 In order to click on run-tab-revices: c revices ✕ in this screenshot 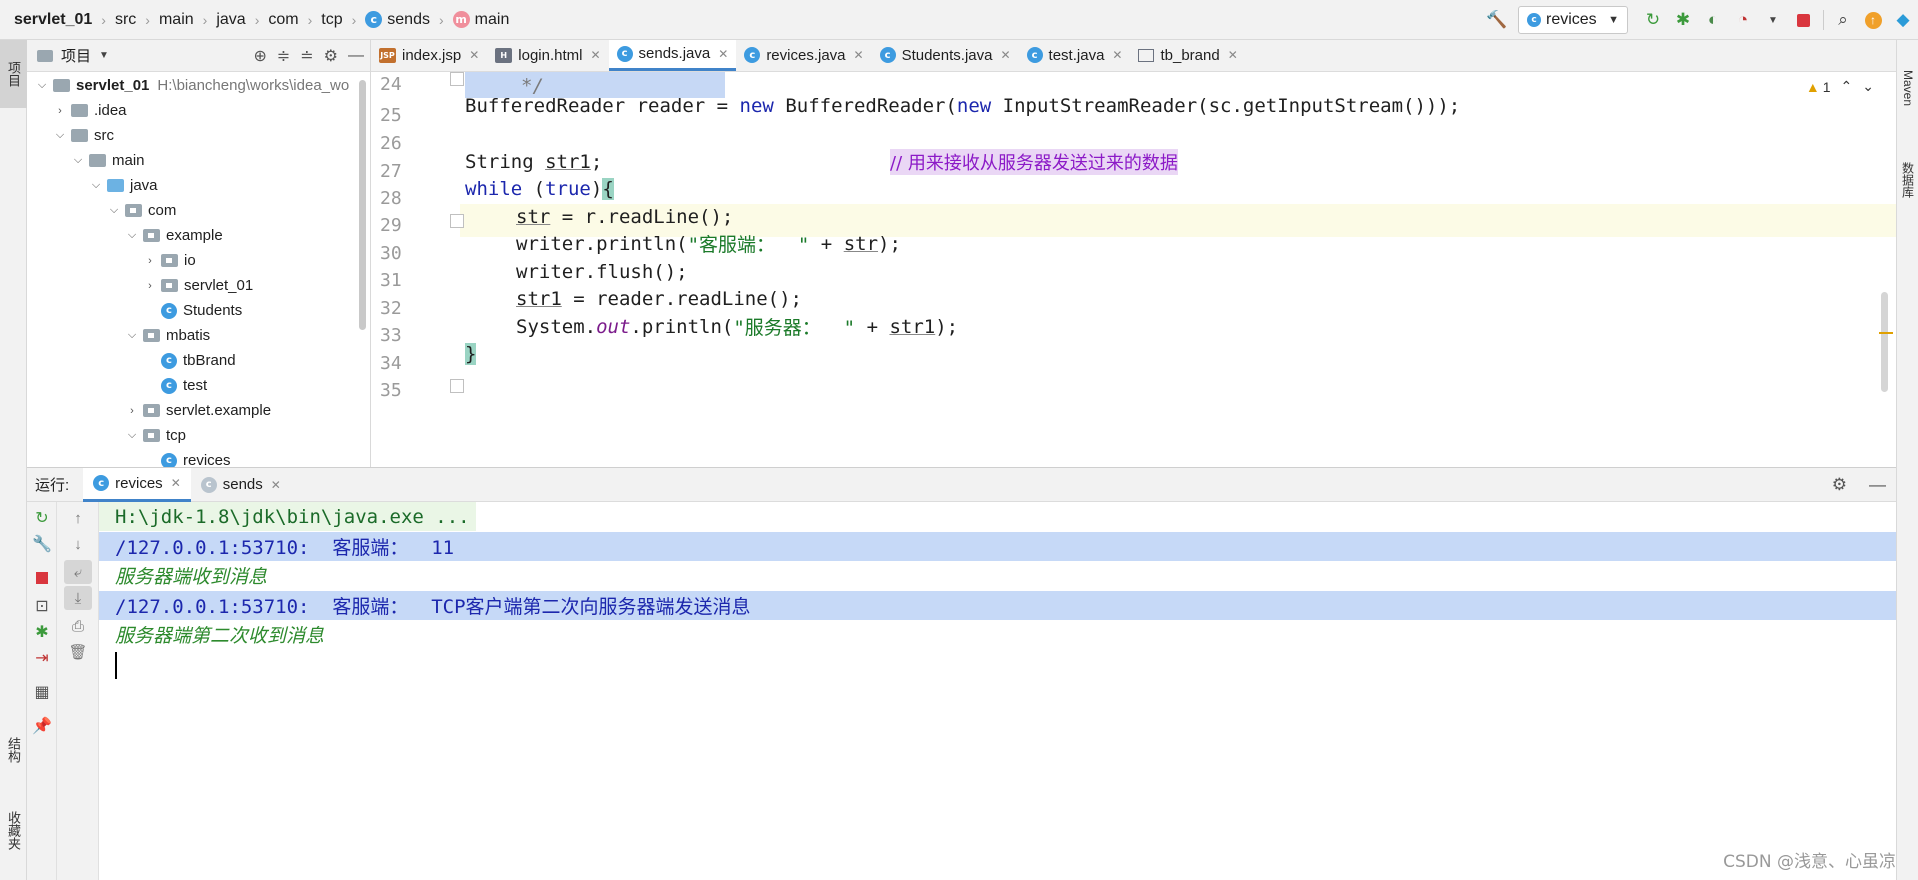, I will do `click(137, 484)`.